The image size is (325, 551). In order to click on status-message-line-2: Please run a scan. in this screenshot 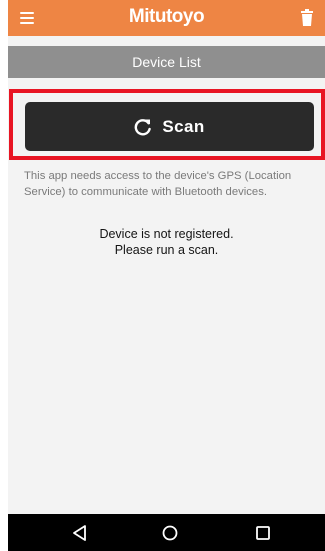, I will do `click(166, 250)`.